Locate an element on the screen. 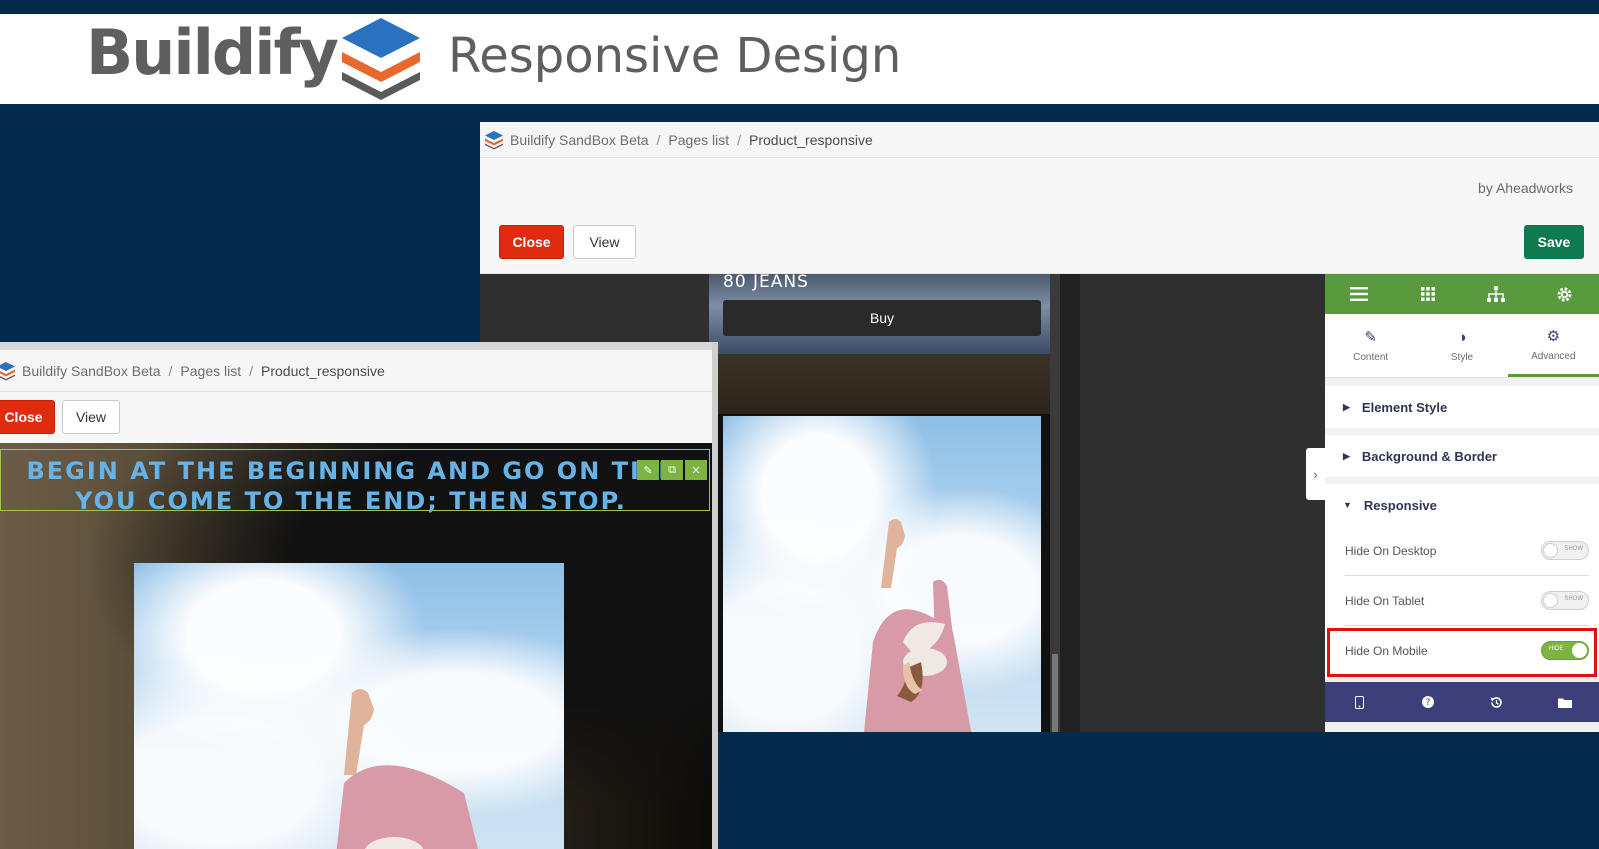 Image resolution: width=1599 pixels, height=849 pixels. canvas-divider is located at coordinates (1070, 503).